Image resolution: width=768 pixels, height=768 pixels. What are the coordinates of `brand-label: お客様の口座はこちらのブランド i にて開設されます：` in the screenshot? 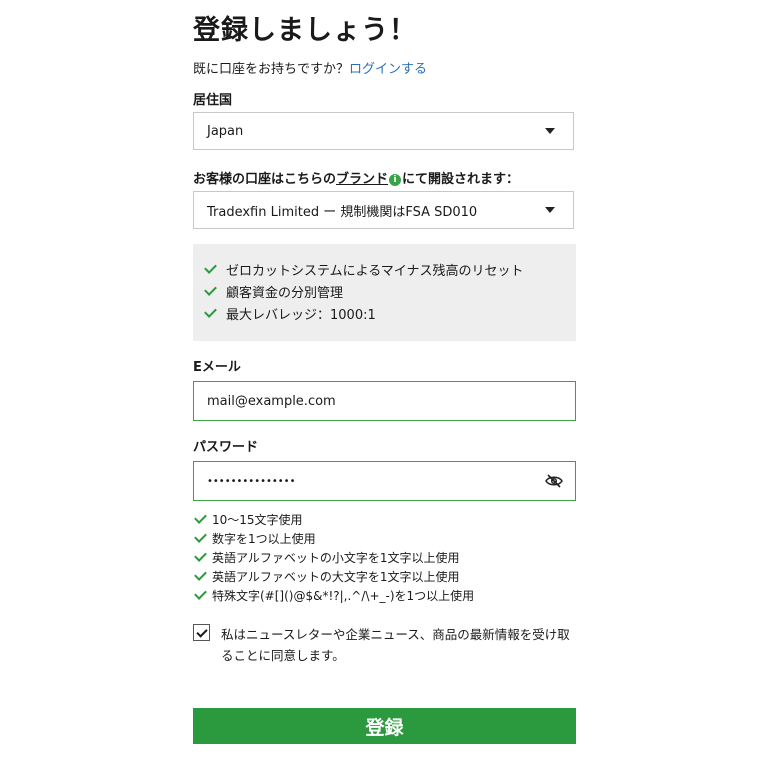 It's located at (356, 177).